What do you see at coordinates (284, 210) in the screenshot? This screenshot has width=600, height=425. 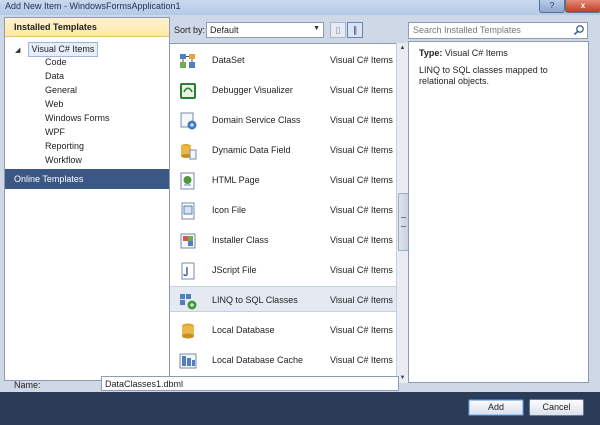 I see `template-row-icon-file: Icon File Visual C# Items` at bounding box center [284, 210].